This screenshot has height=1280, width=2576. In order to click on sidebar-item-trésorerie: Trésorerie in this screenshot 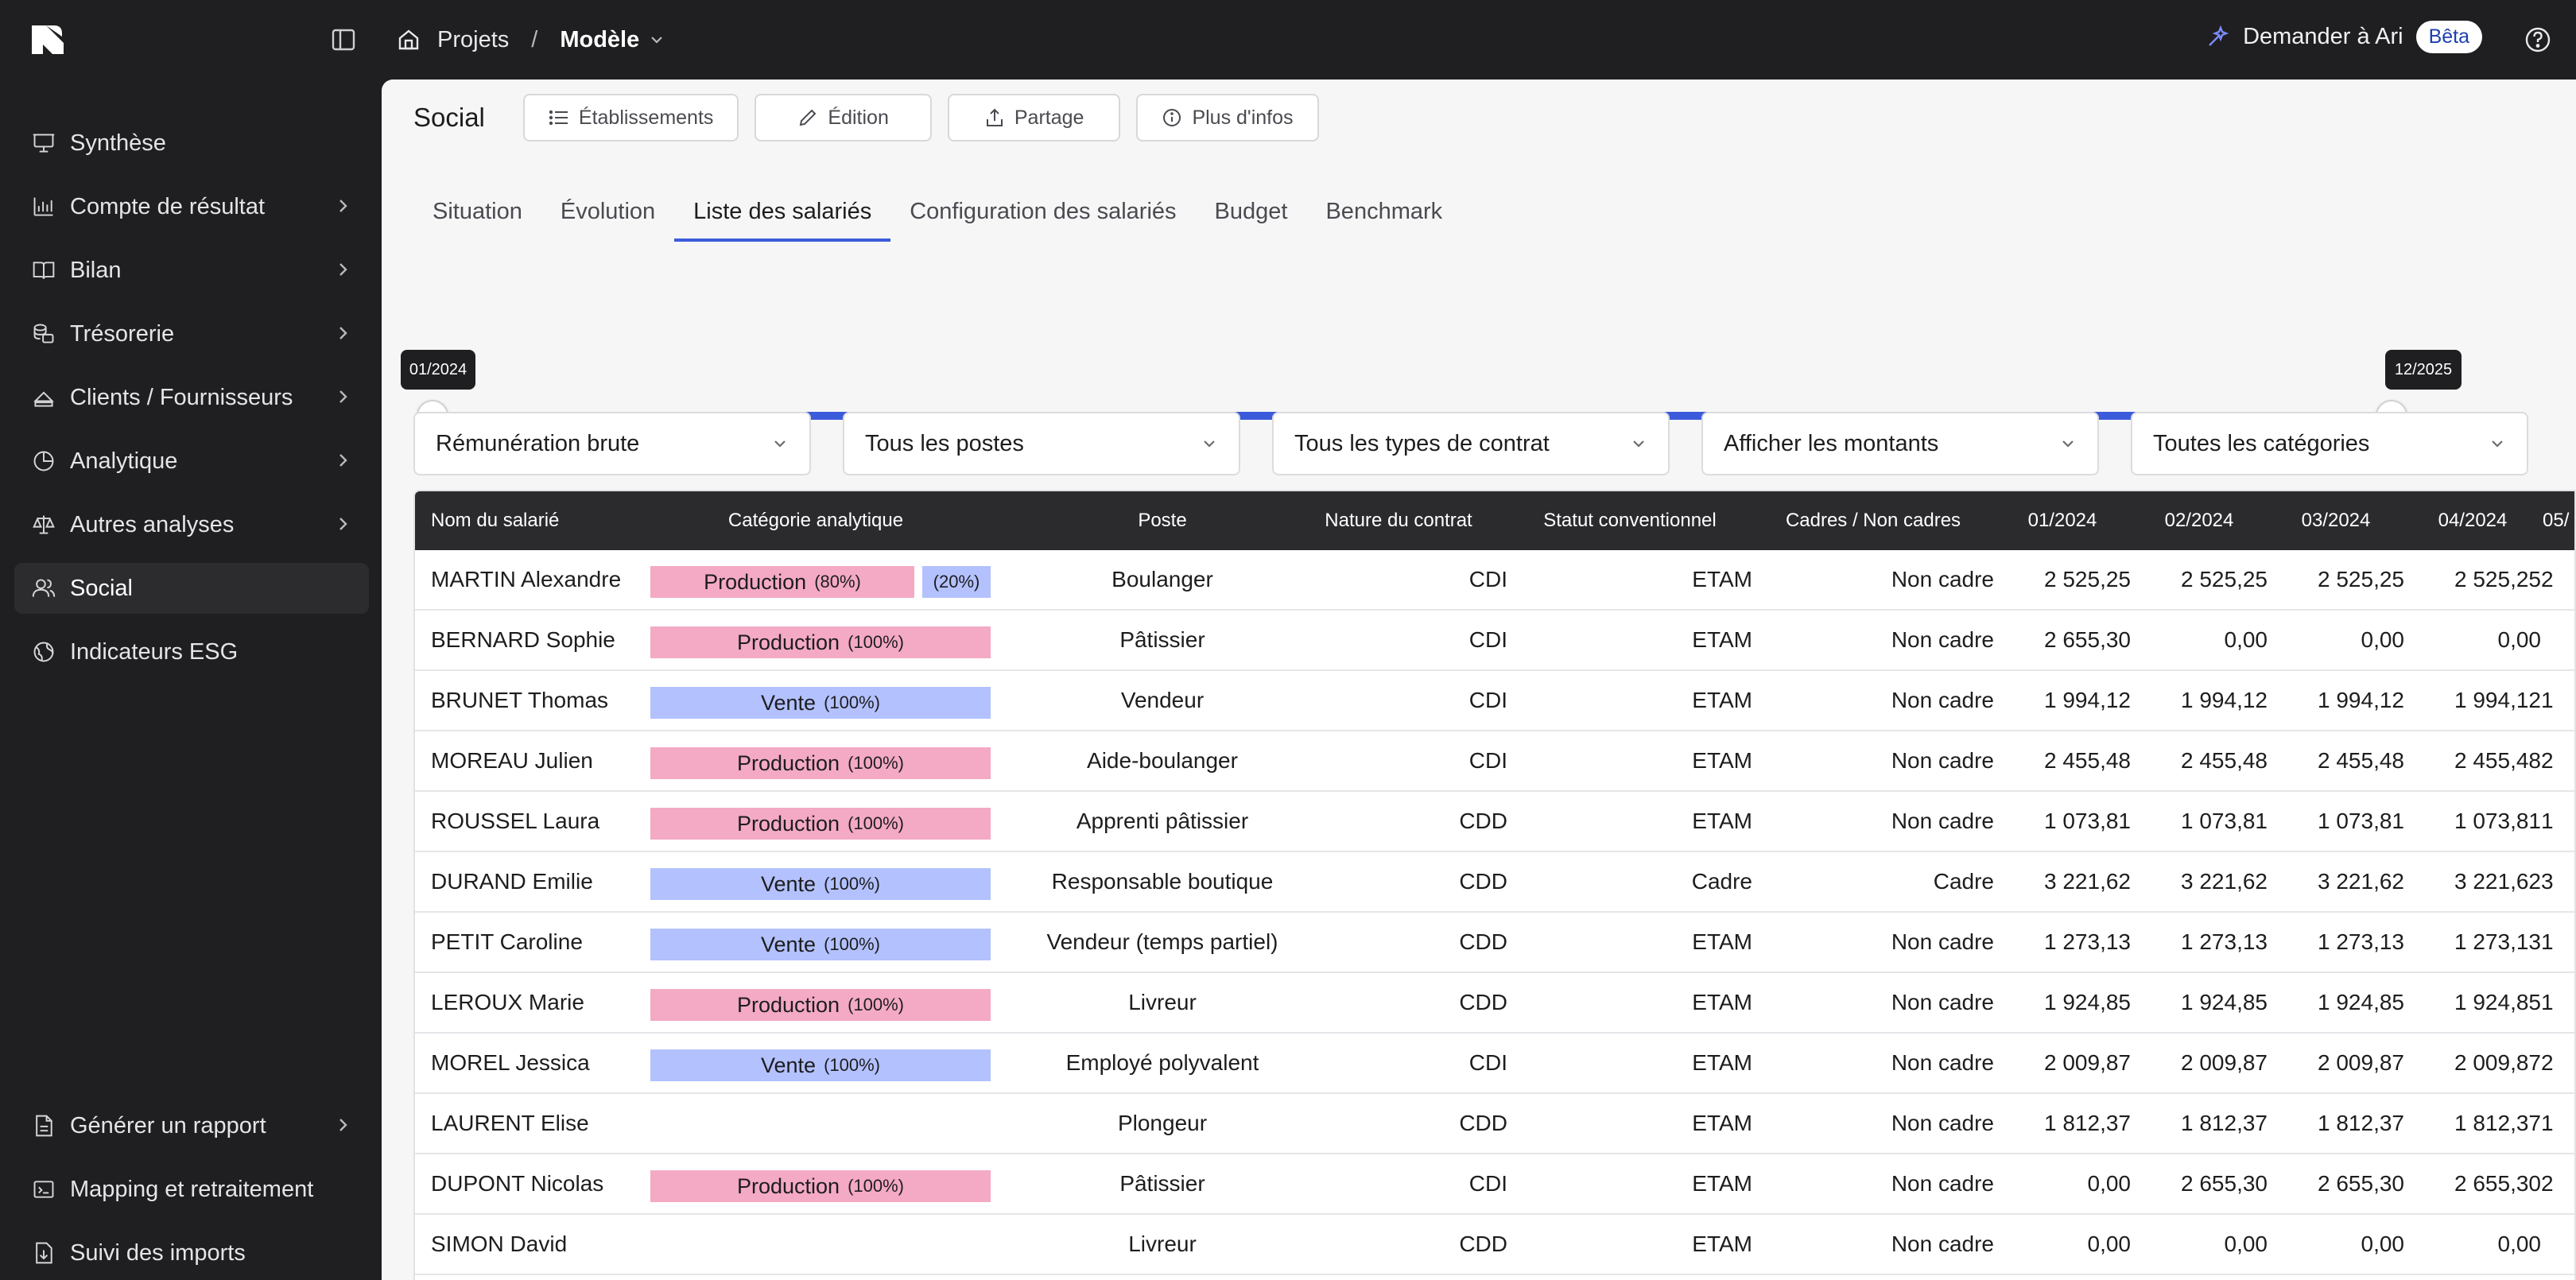, I will do `click(192, 333)`.